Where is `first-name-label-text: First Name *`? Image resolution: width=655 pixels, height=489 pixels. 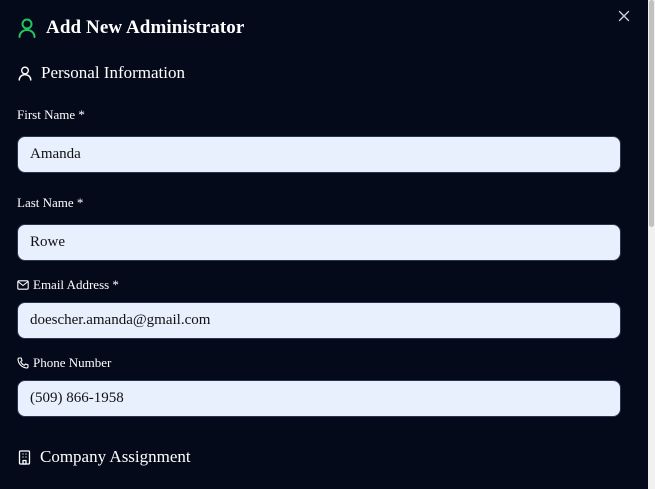 first-name-label-text: First Name * is located at coordinates (51, 114).